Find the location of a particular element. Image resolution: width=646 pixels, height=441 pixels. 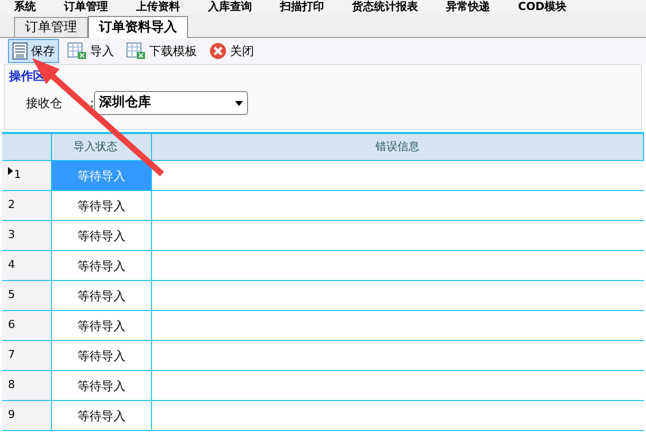

row-number: 2 is located at coordinates (11, 205).